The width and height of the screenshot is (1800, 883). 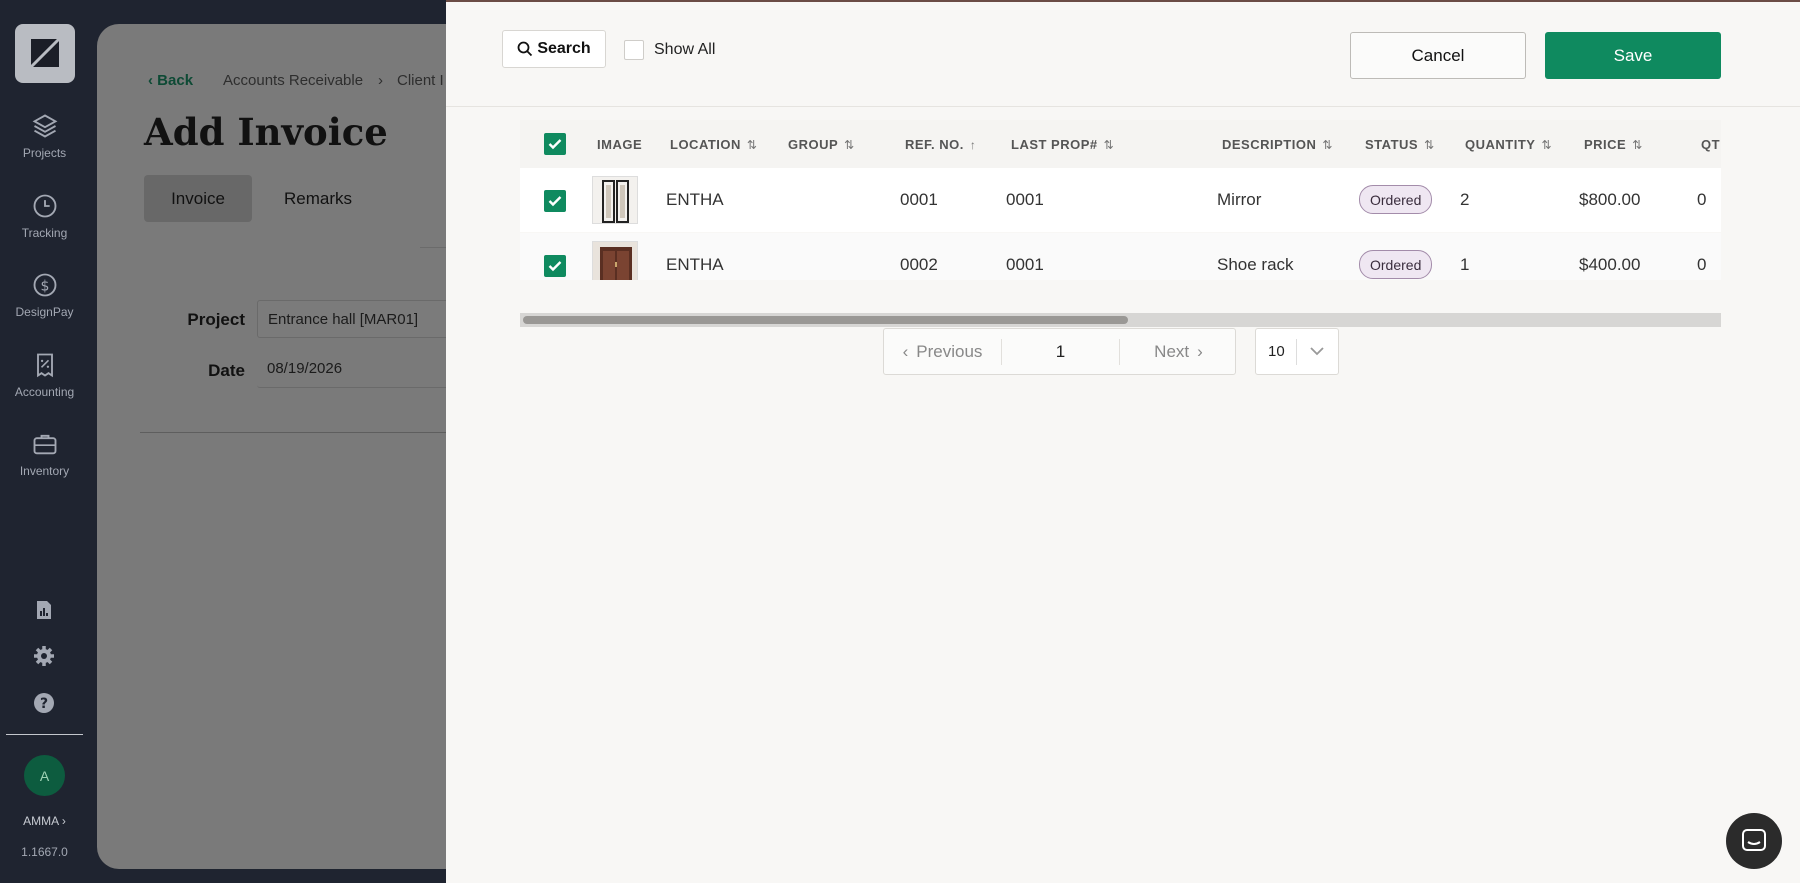 I want to click on cell-description: Mirror, so click(x=1239, y=199).